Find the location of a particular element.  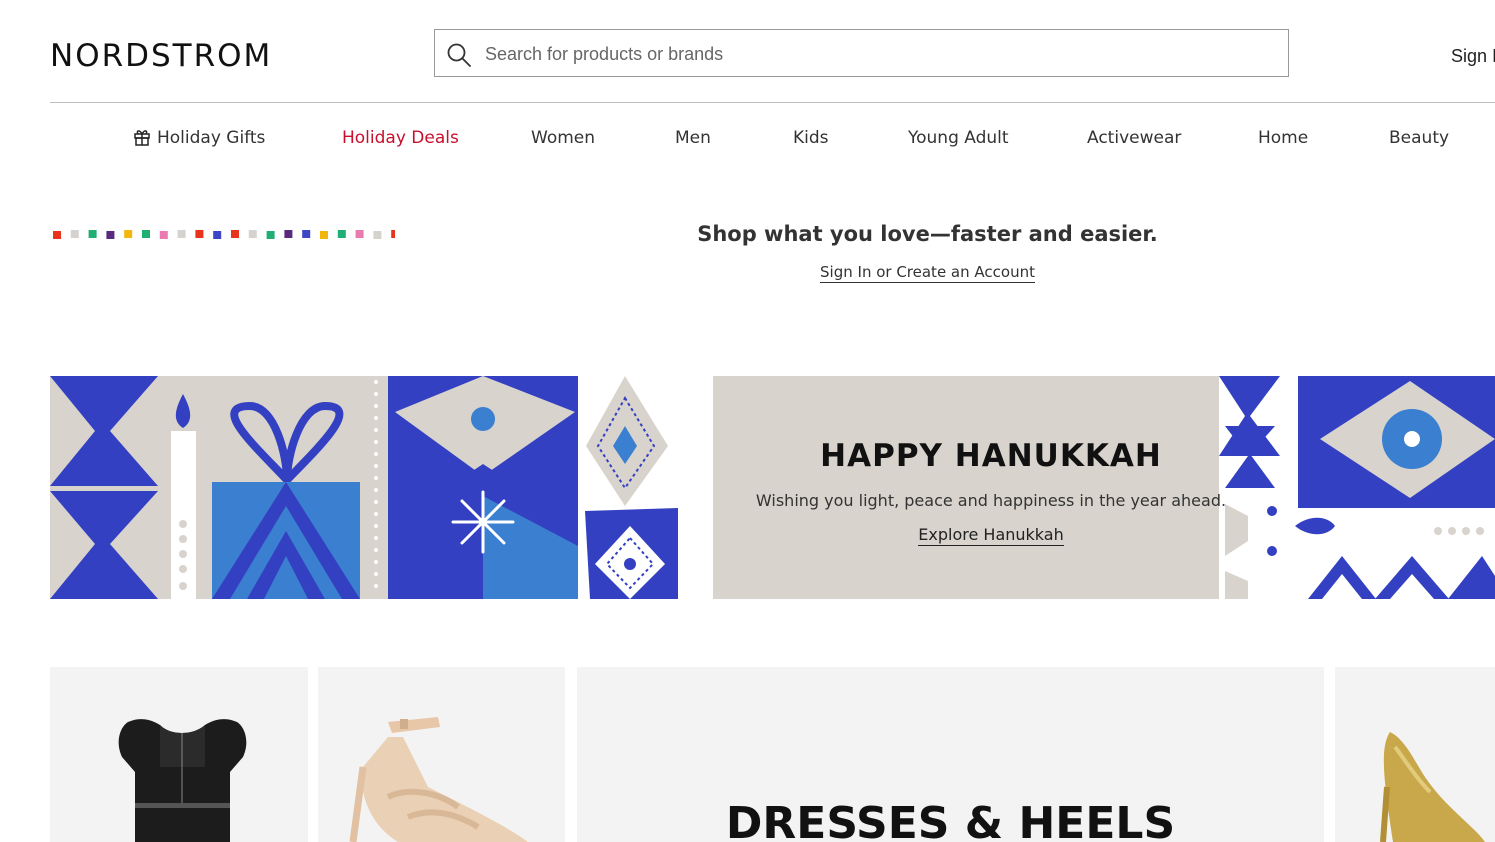

tile-dresses-heels-feature: DRESSES & HEELS is located at coordinates (950, 754).